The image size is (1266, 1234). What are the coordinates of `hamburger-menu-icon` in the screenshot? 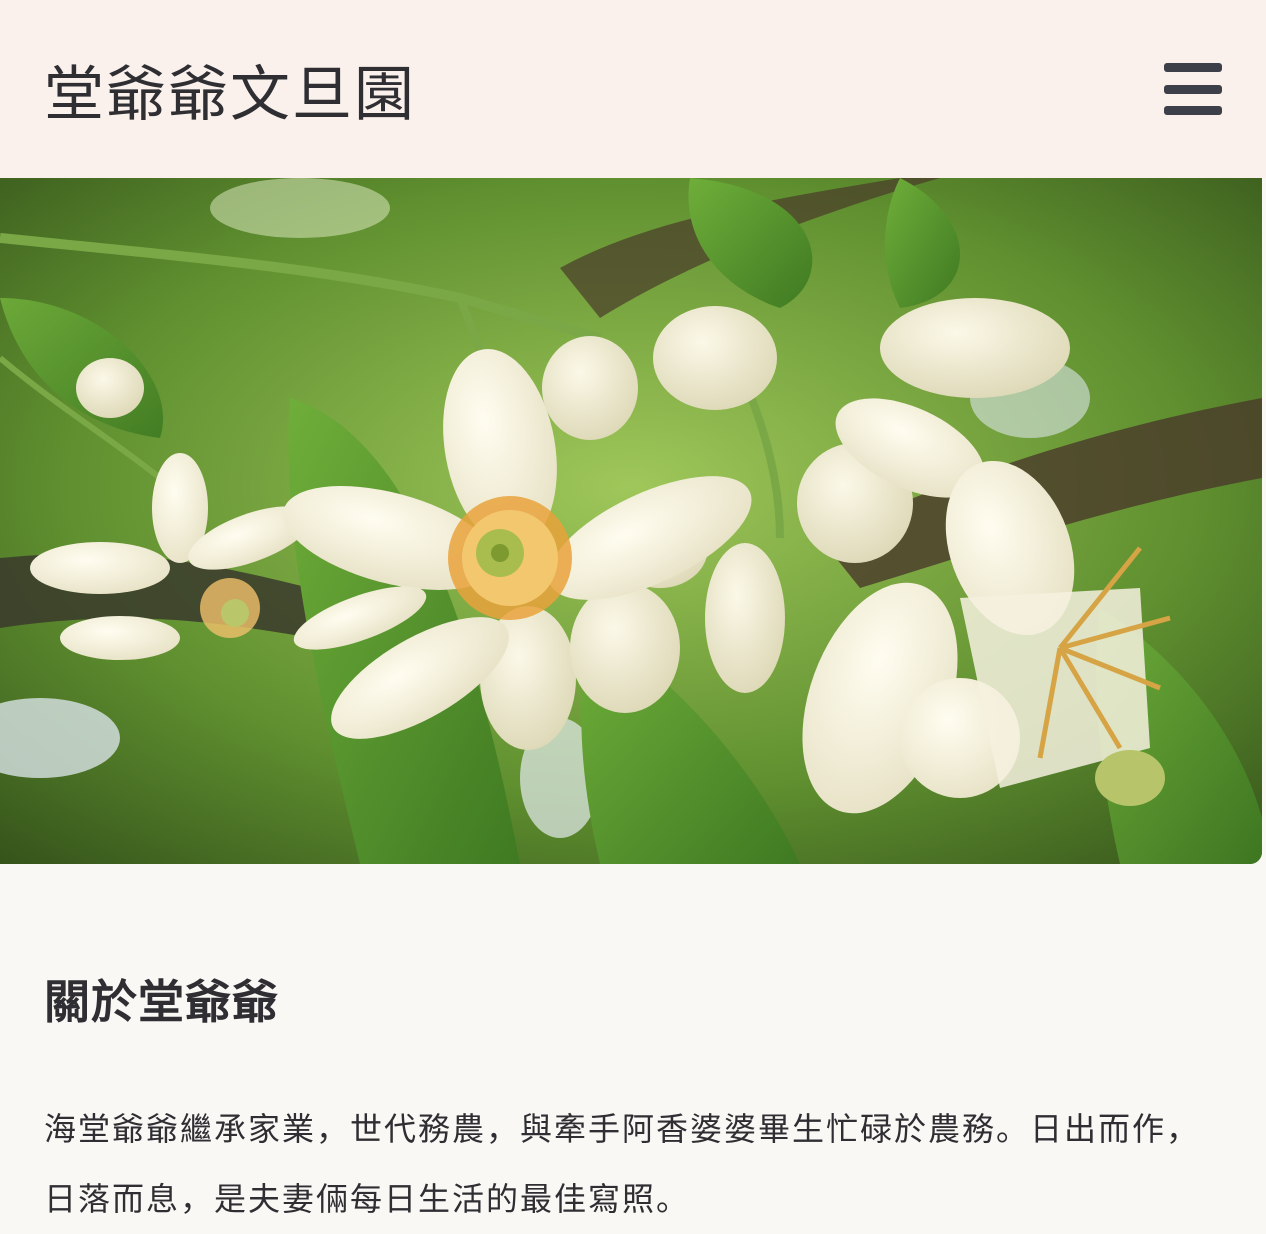 It's located at (1193, 89).